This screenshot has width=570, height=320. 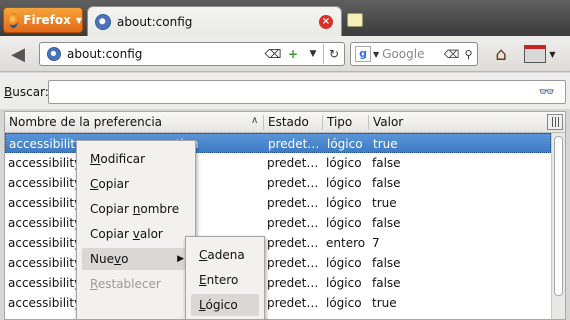 I want to click on url-text: about:config, so click(x=165, y=54).